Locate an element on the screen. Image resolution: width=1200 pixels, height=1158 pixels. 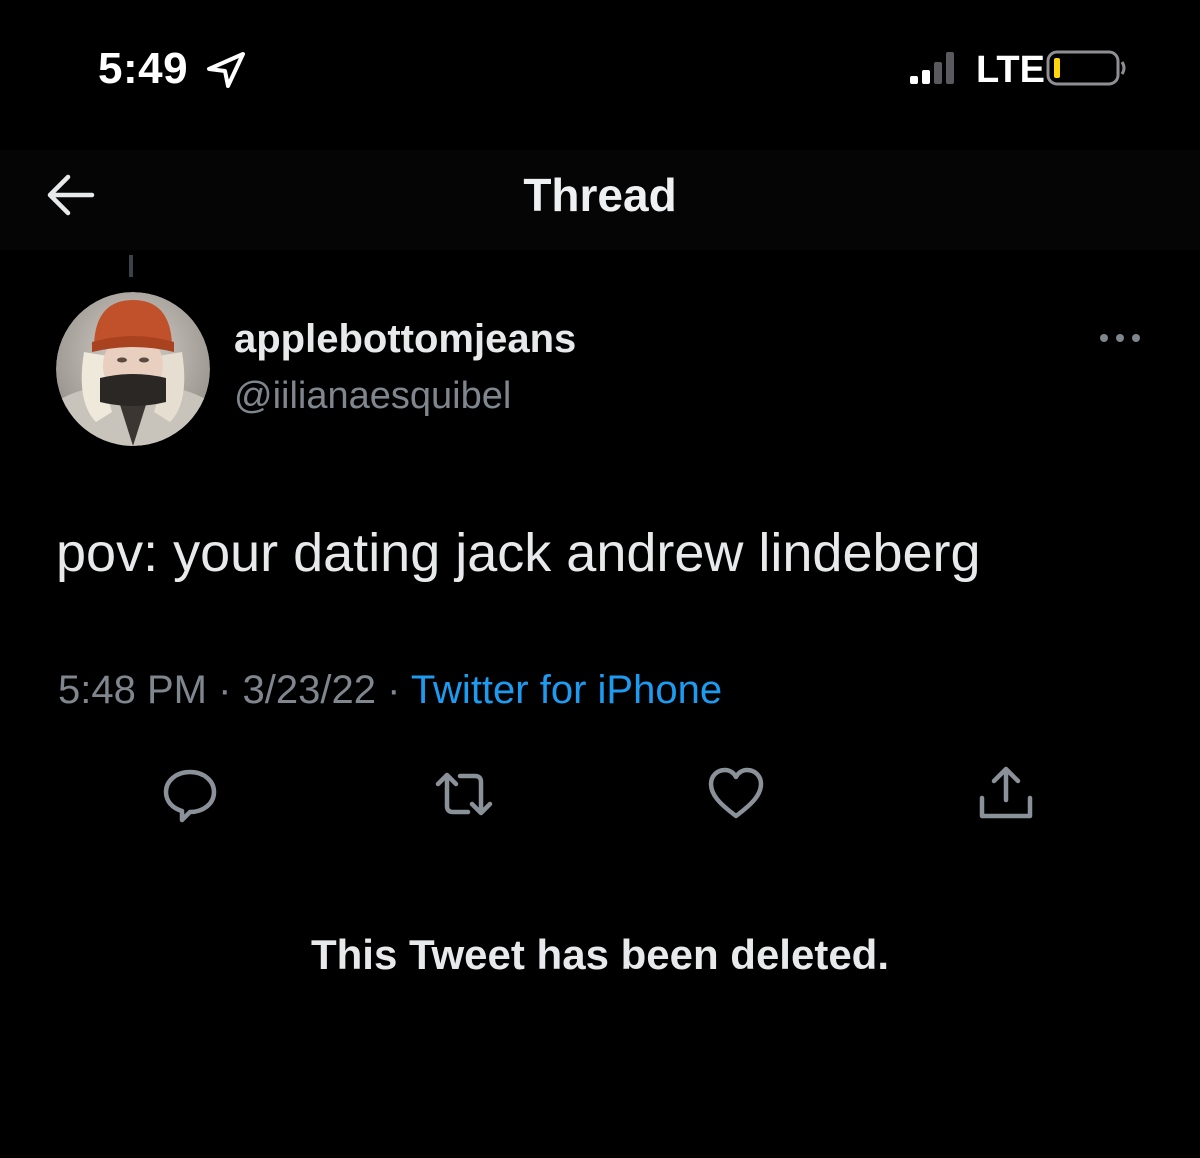
deleted-tweet-notice: This Tweet has been deleted. is located at coordinates (600, 954).